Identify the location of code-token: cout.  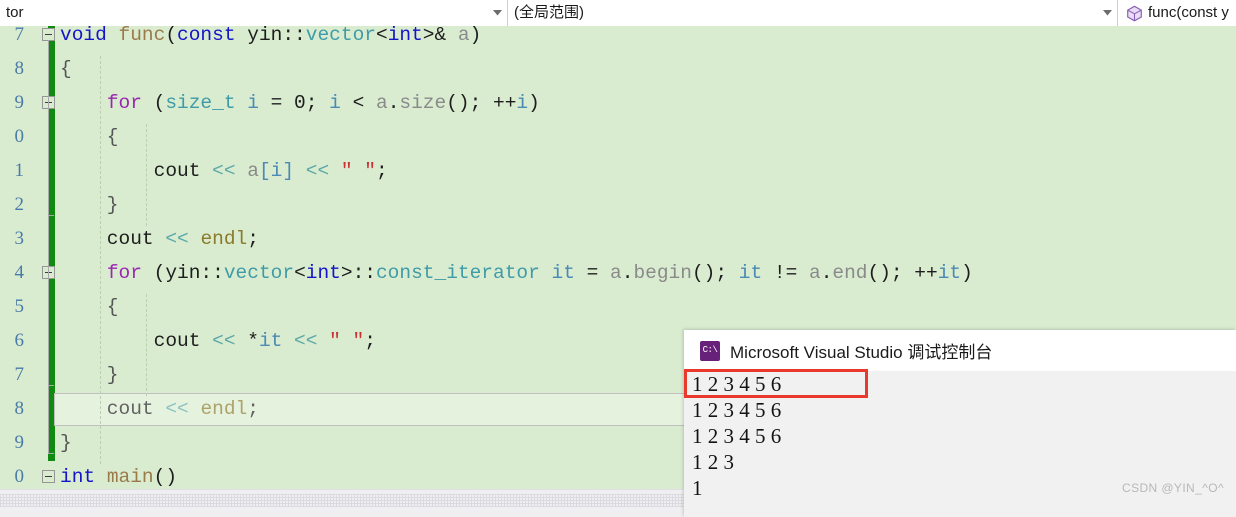
(113, 239).